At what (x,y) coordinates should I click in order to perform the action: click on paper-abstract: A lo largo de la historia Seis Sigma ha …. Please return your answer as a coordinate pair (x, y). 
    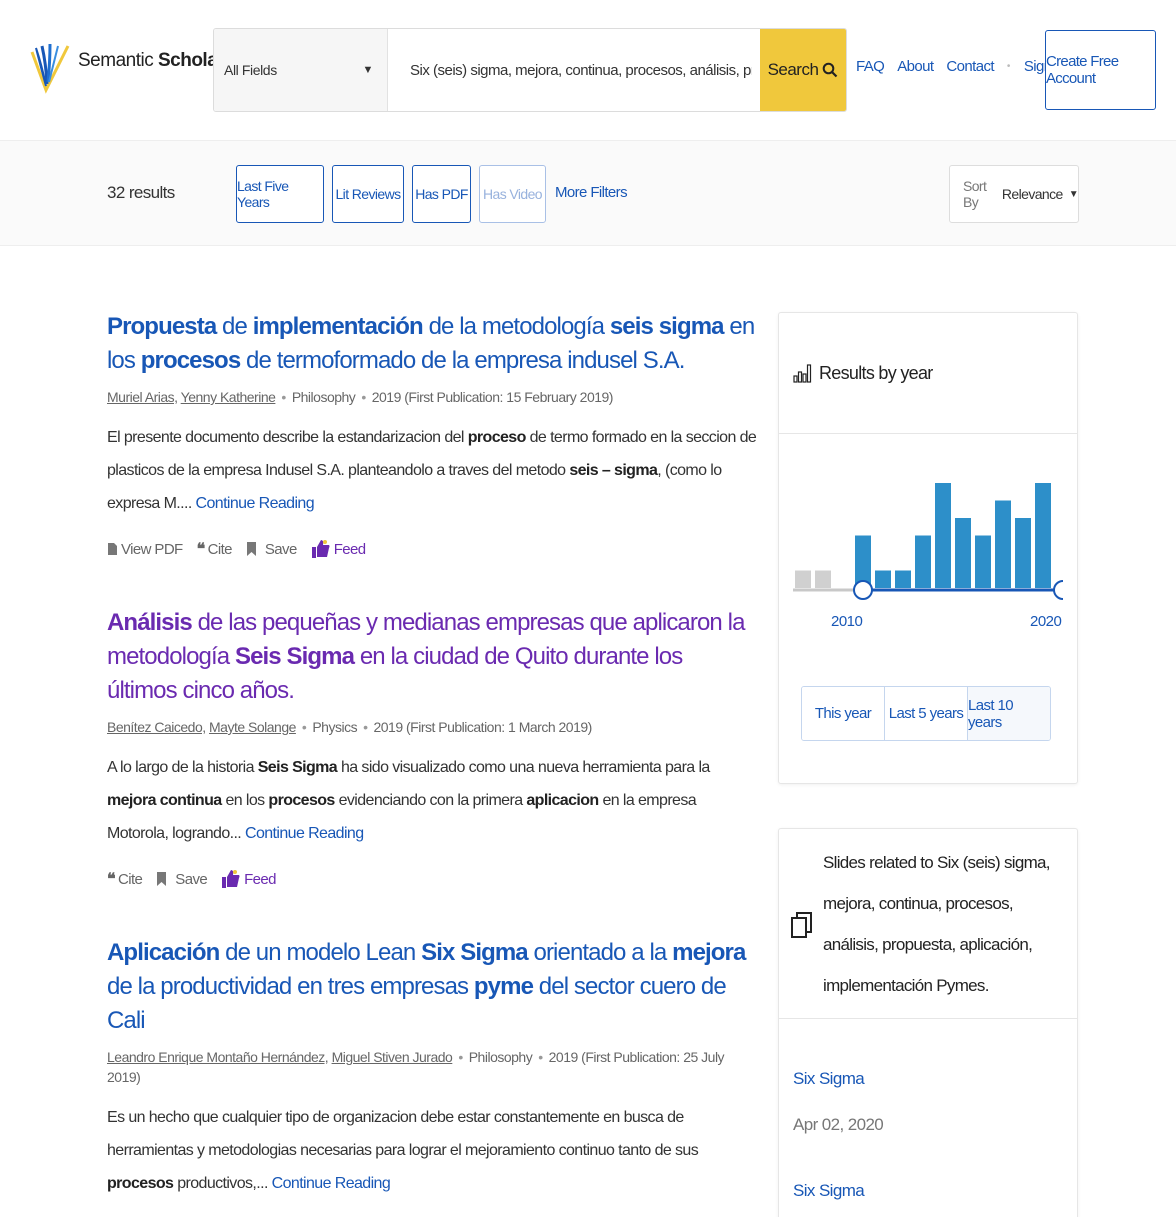
    Looking at the image, I should click on (408, 800).